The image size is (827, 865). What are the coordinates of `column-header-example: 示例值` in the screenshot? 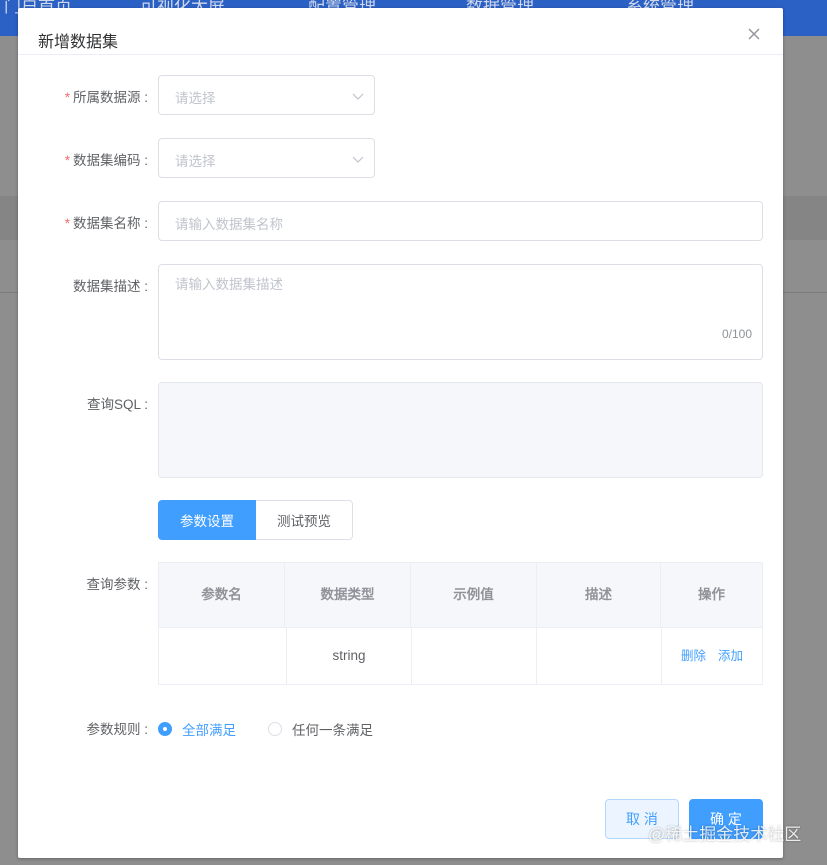 It's located at (474, 595).